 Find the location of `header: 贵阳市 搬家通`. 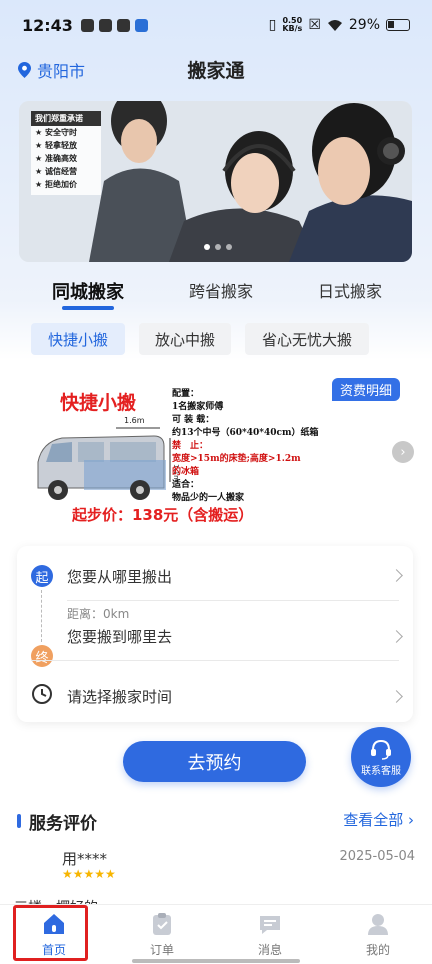

header: 贵阳市 搬家通 is located at coordinates (216, 70).